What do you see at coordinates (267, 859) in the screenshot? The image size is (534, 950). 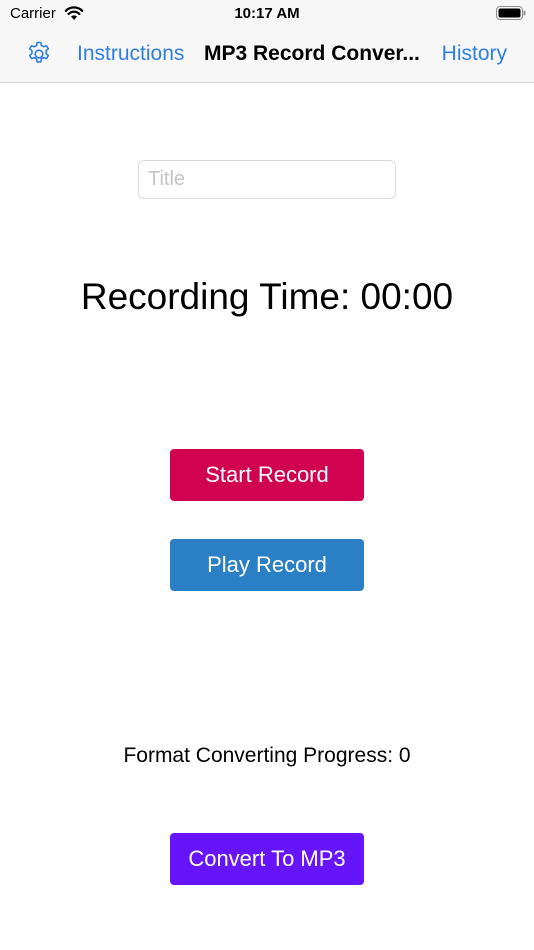 I see `convert-to-mp3-button: Convert To MP3` at bounding box center [267, 859].